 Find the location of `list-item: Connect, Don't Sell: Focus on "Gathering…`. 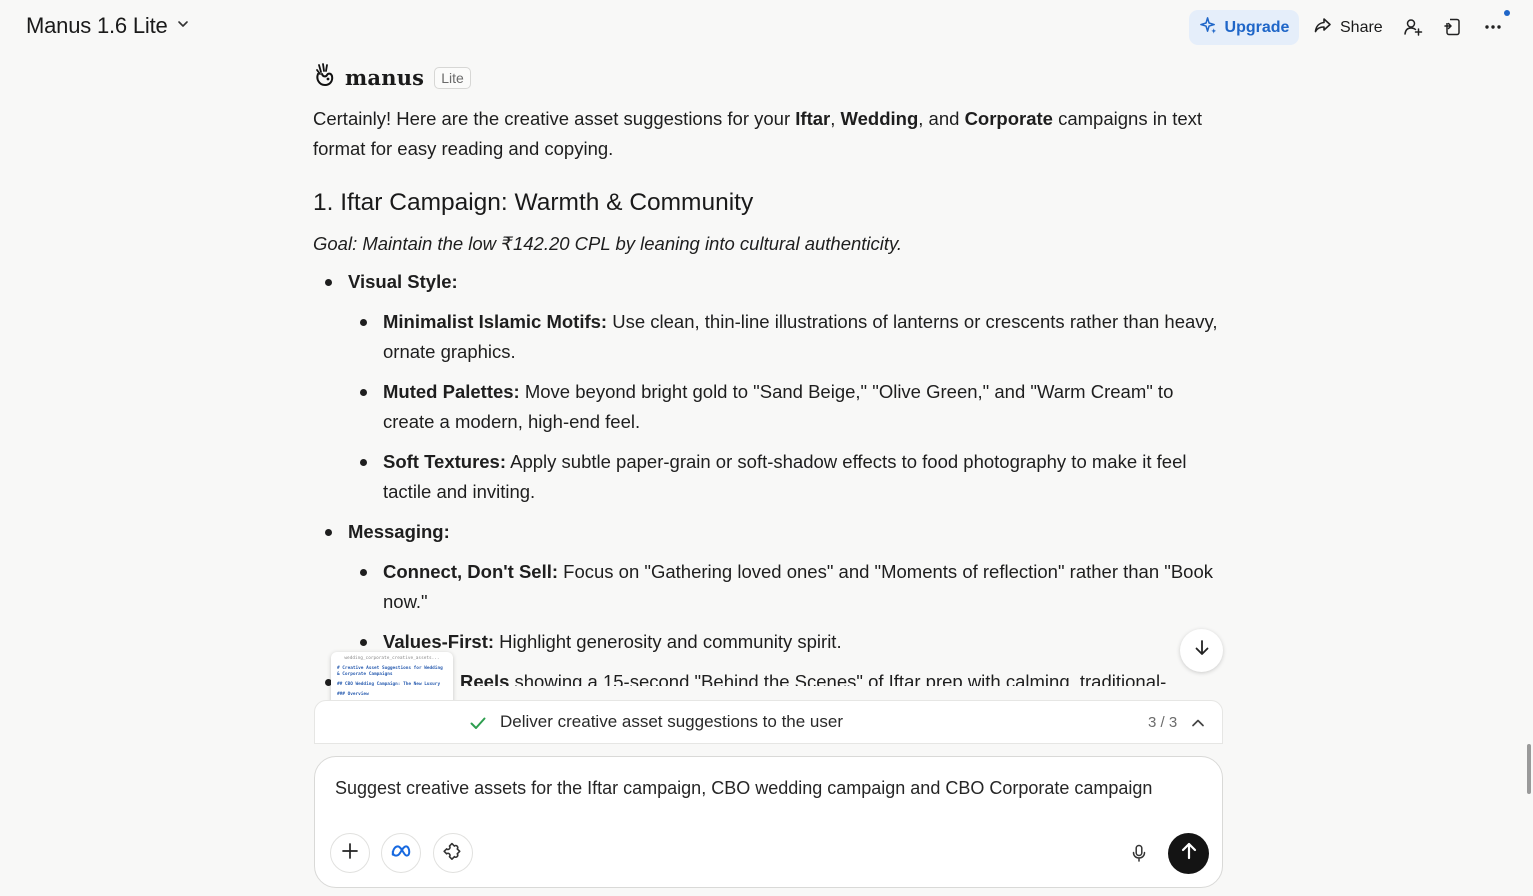

list-item: Connect, Don't Sell: Focus on "Gathering… is located at coordinates (798, 586).